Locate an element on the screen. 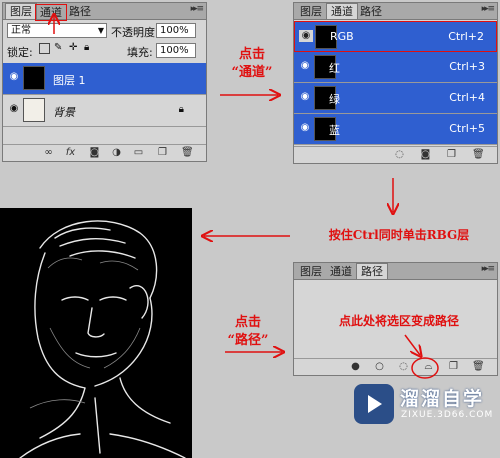 The width and height of the screenshot is (500, 458). highlight-circle is located at coordinates (425, 368).